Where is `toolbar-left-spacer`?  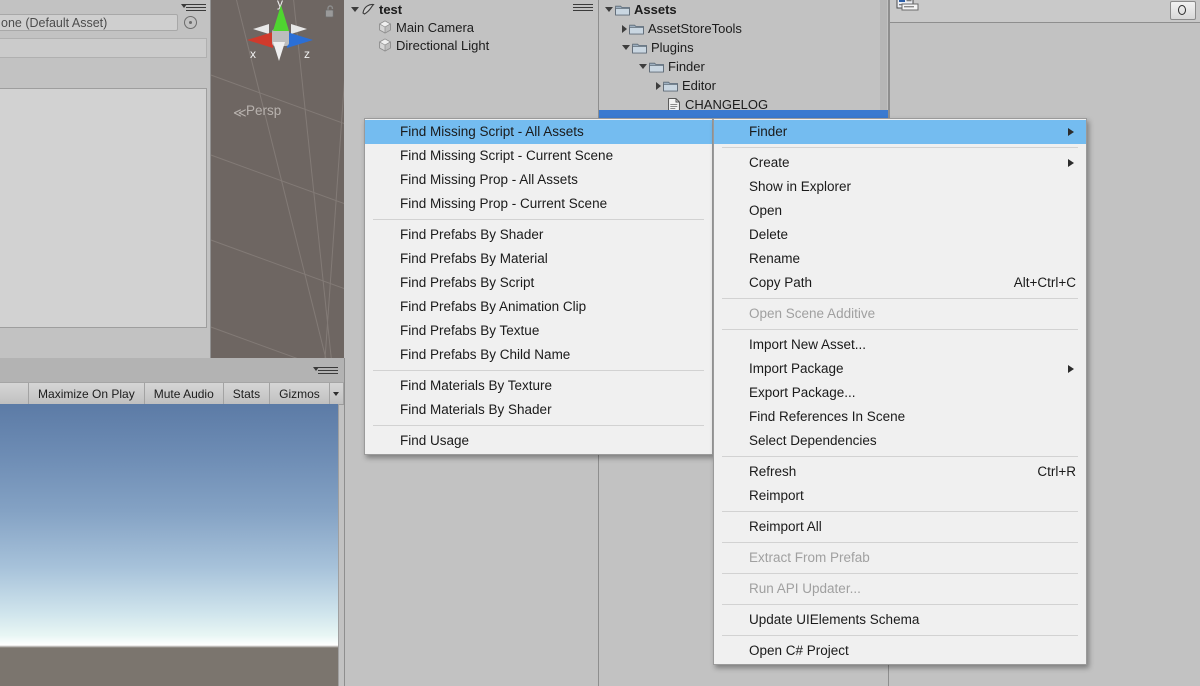
toolbar-left-spacer is located at coordinates (14, 393).